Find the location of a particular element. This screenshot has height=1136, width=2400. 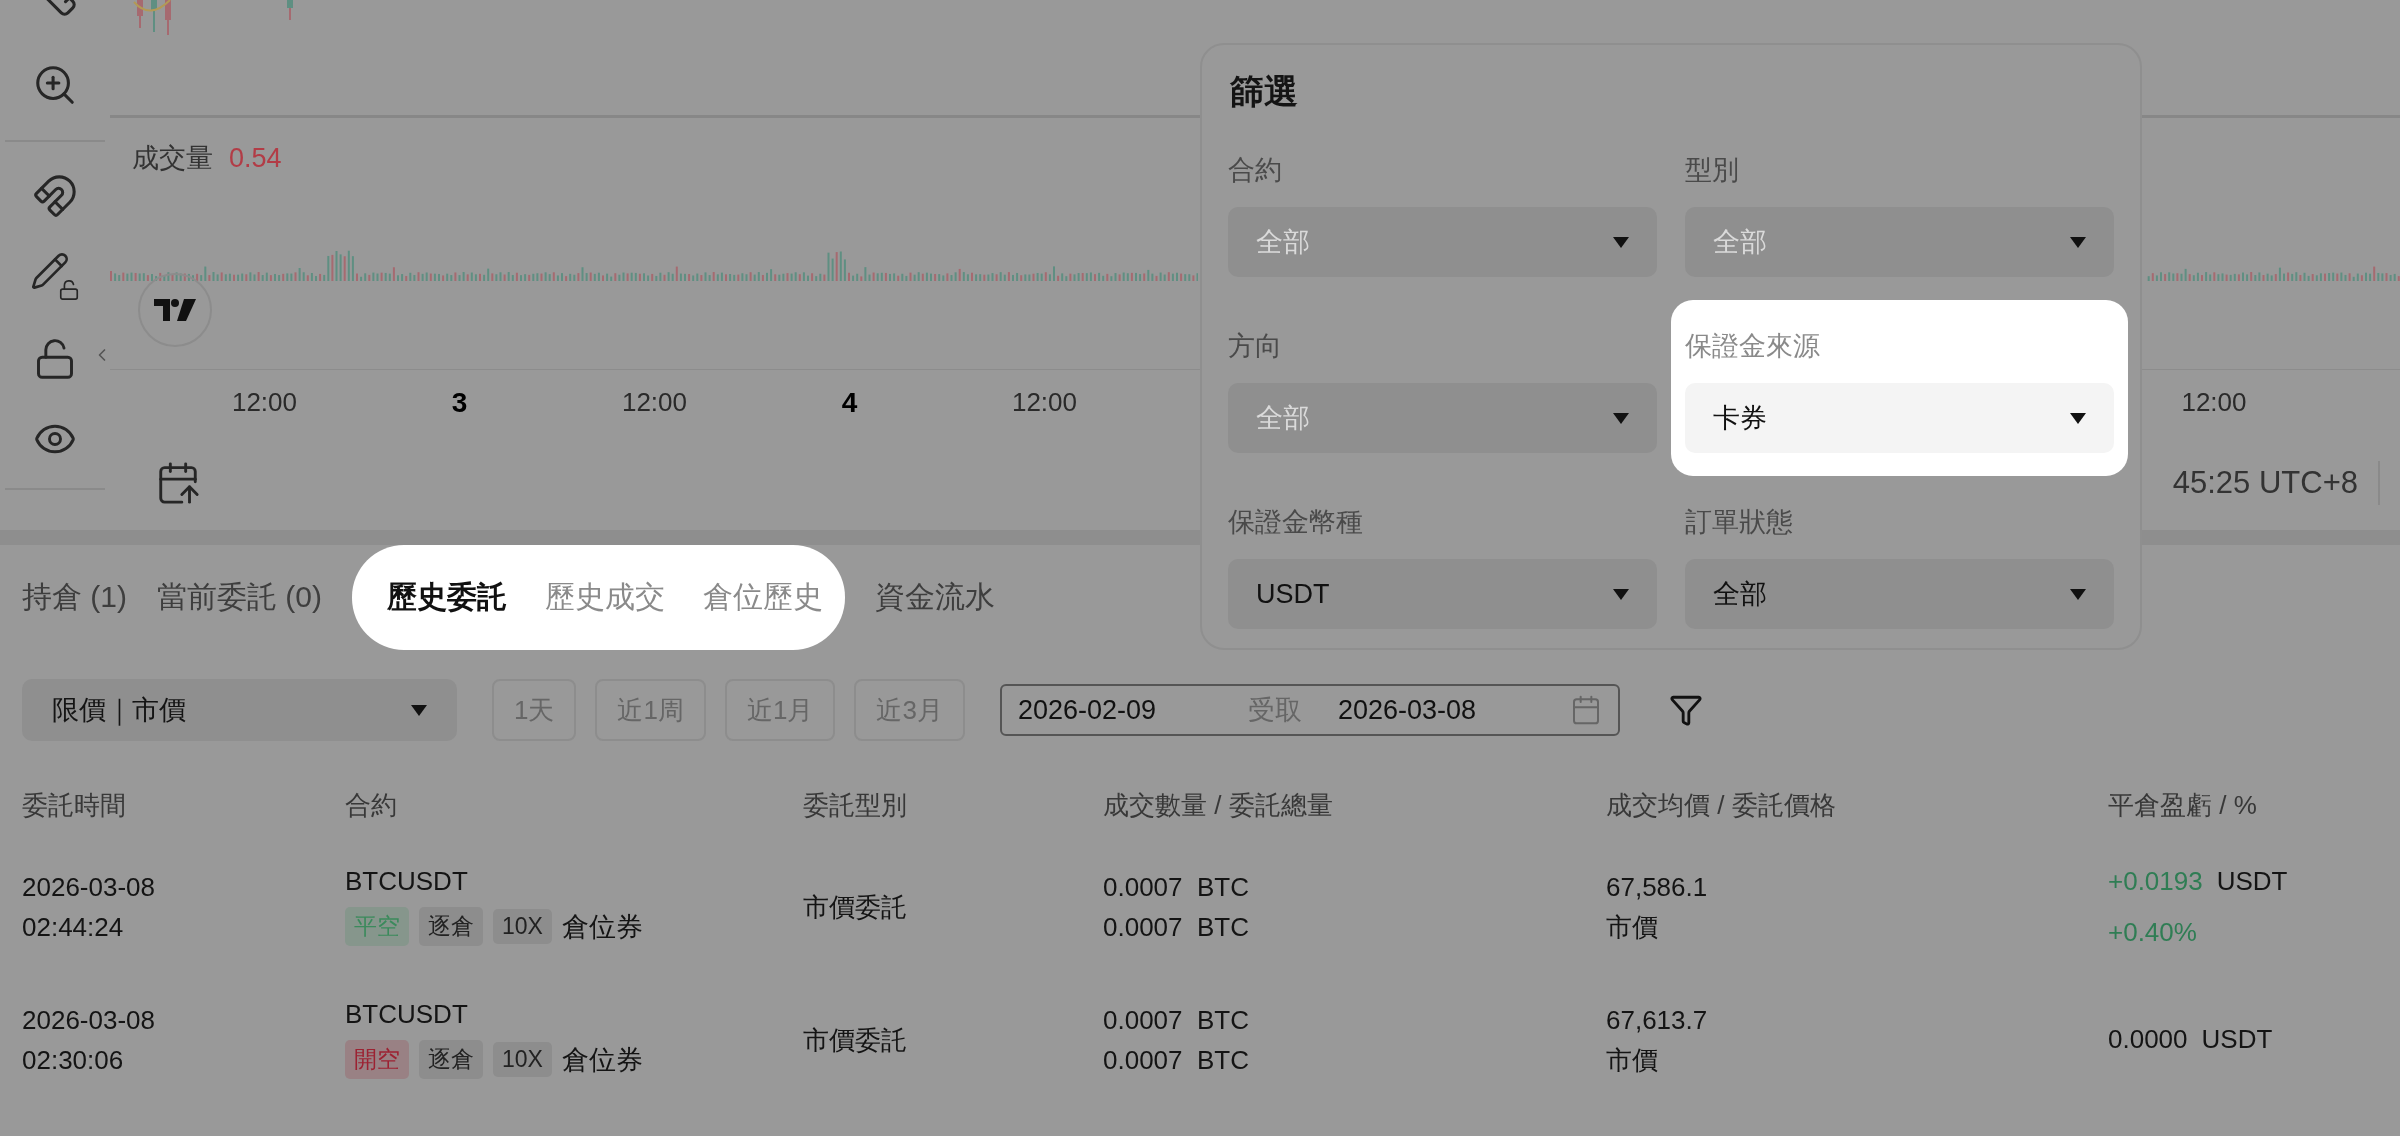

select-field: 卡券 is located at coordinates (1899, 418).